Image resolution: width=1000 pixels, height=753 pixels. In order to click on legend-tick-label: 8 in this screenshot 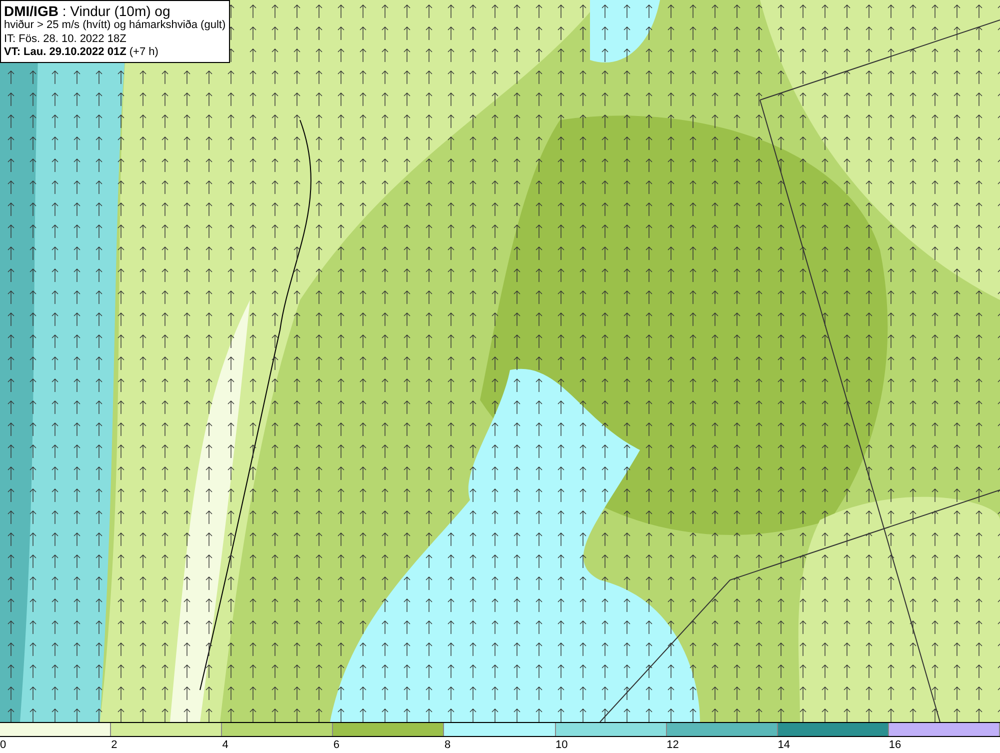, I will do `click(447, 745)`.